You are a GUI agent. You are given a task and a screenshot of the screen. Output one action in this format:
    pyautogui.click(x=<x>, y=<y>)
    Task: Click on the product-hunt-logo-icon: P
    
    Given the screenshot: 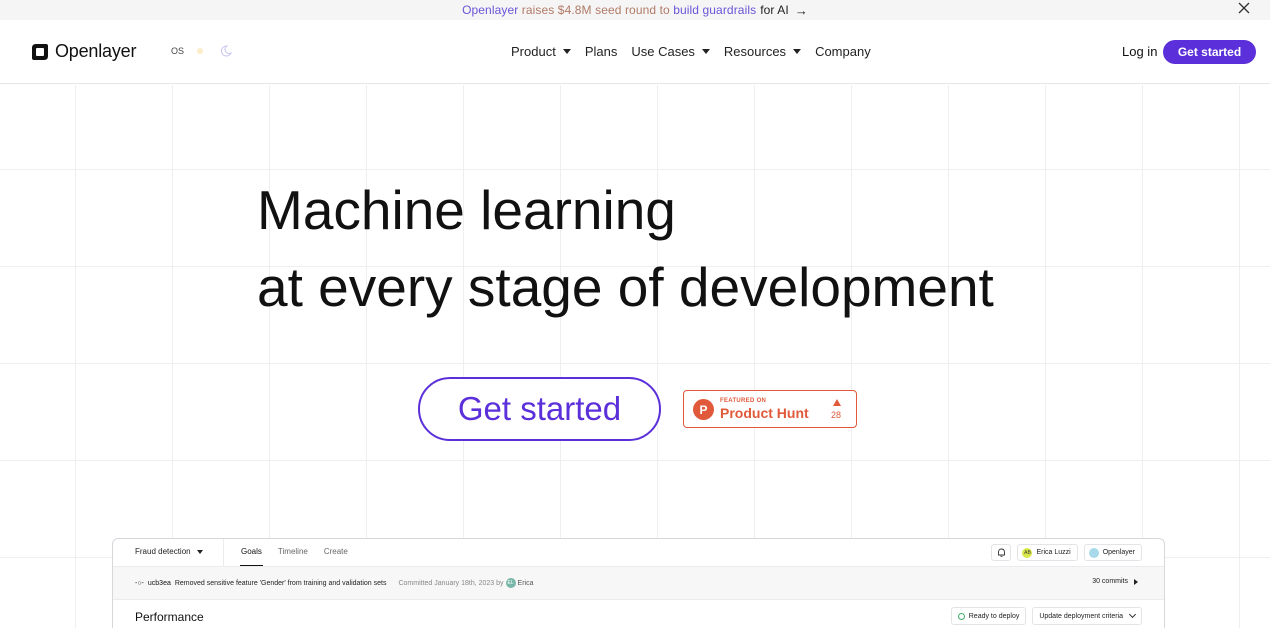 What is the action you would take?
    pyautogui.click(x=703, y=409)
    